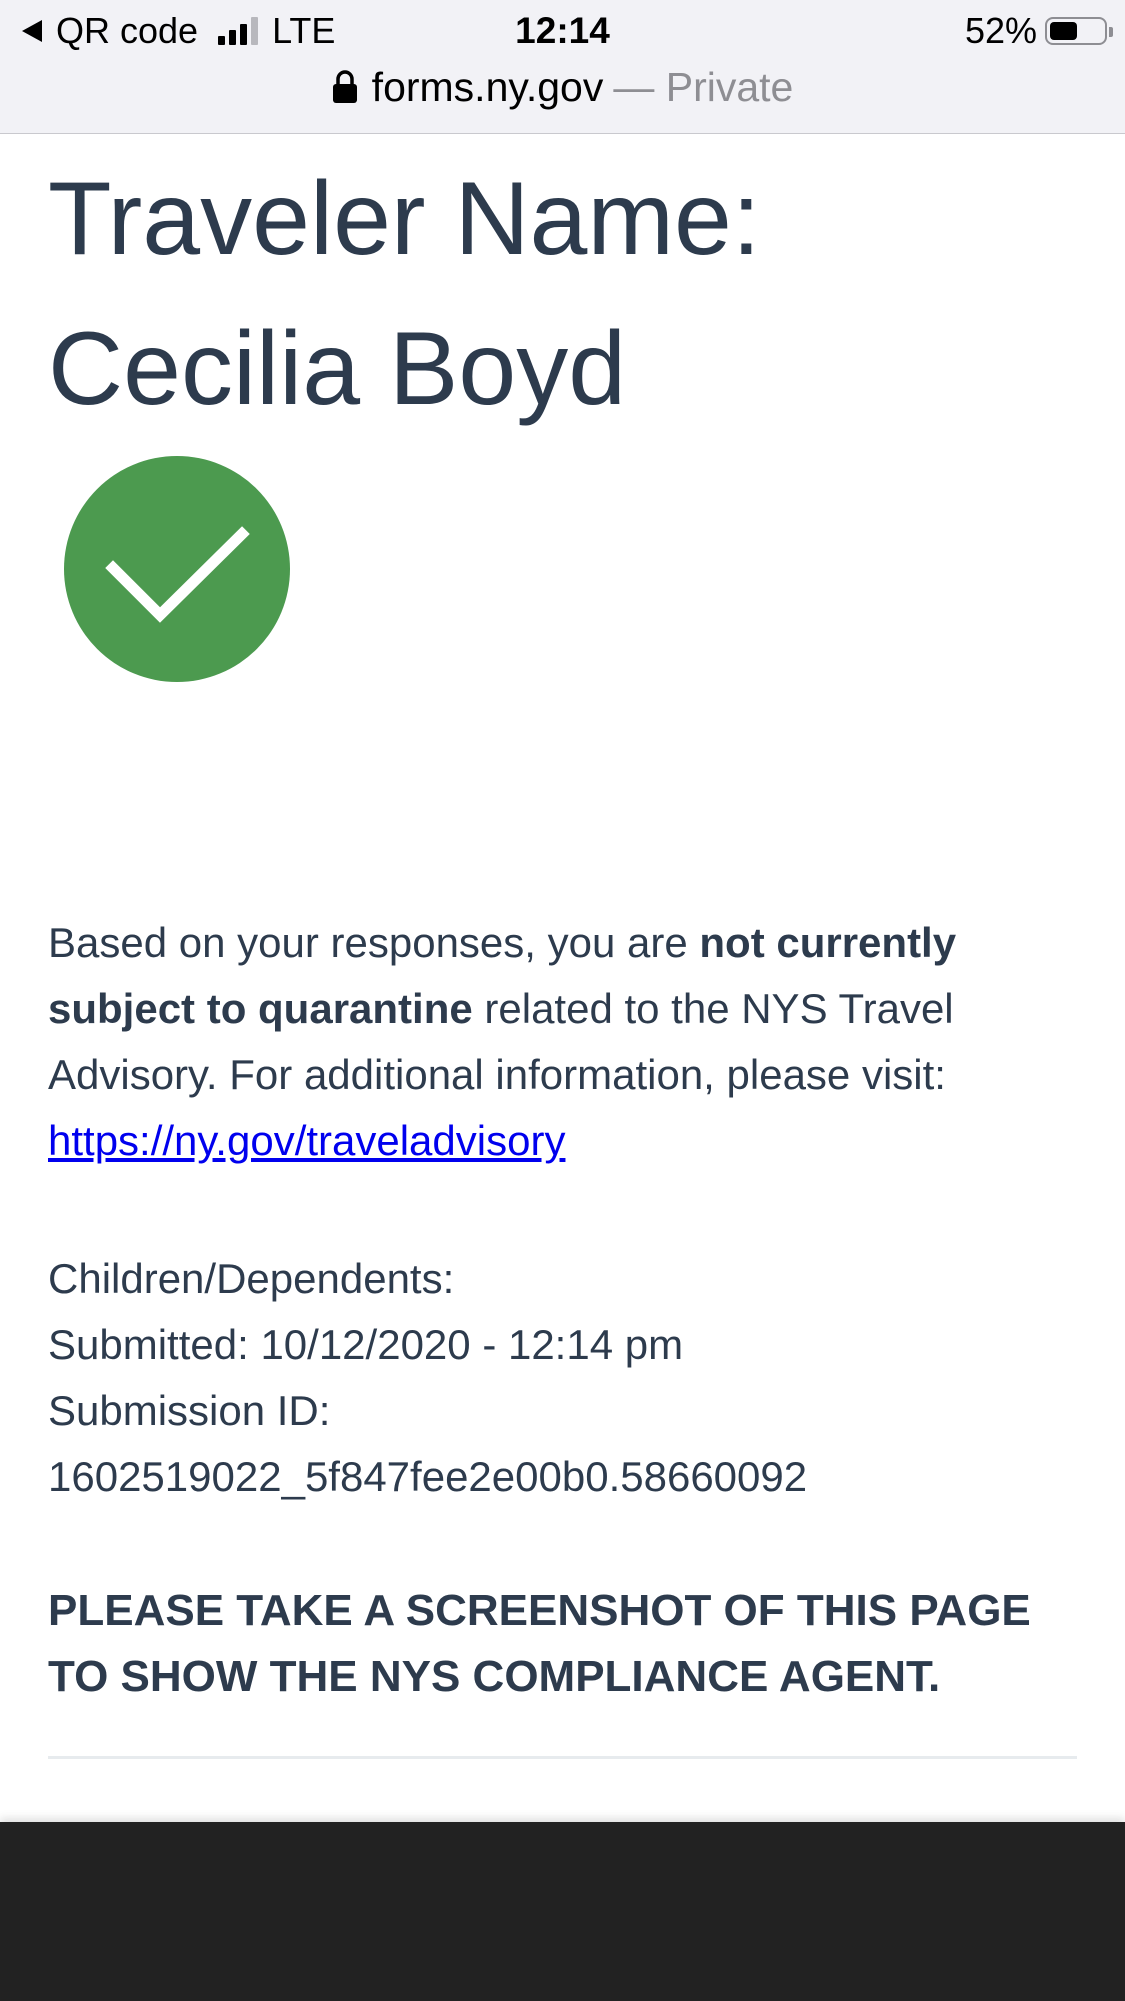  I want to click on divider, so click(562, 1757).